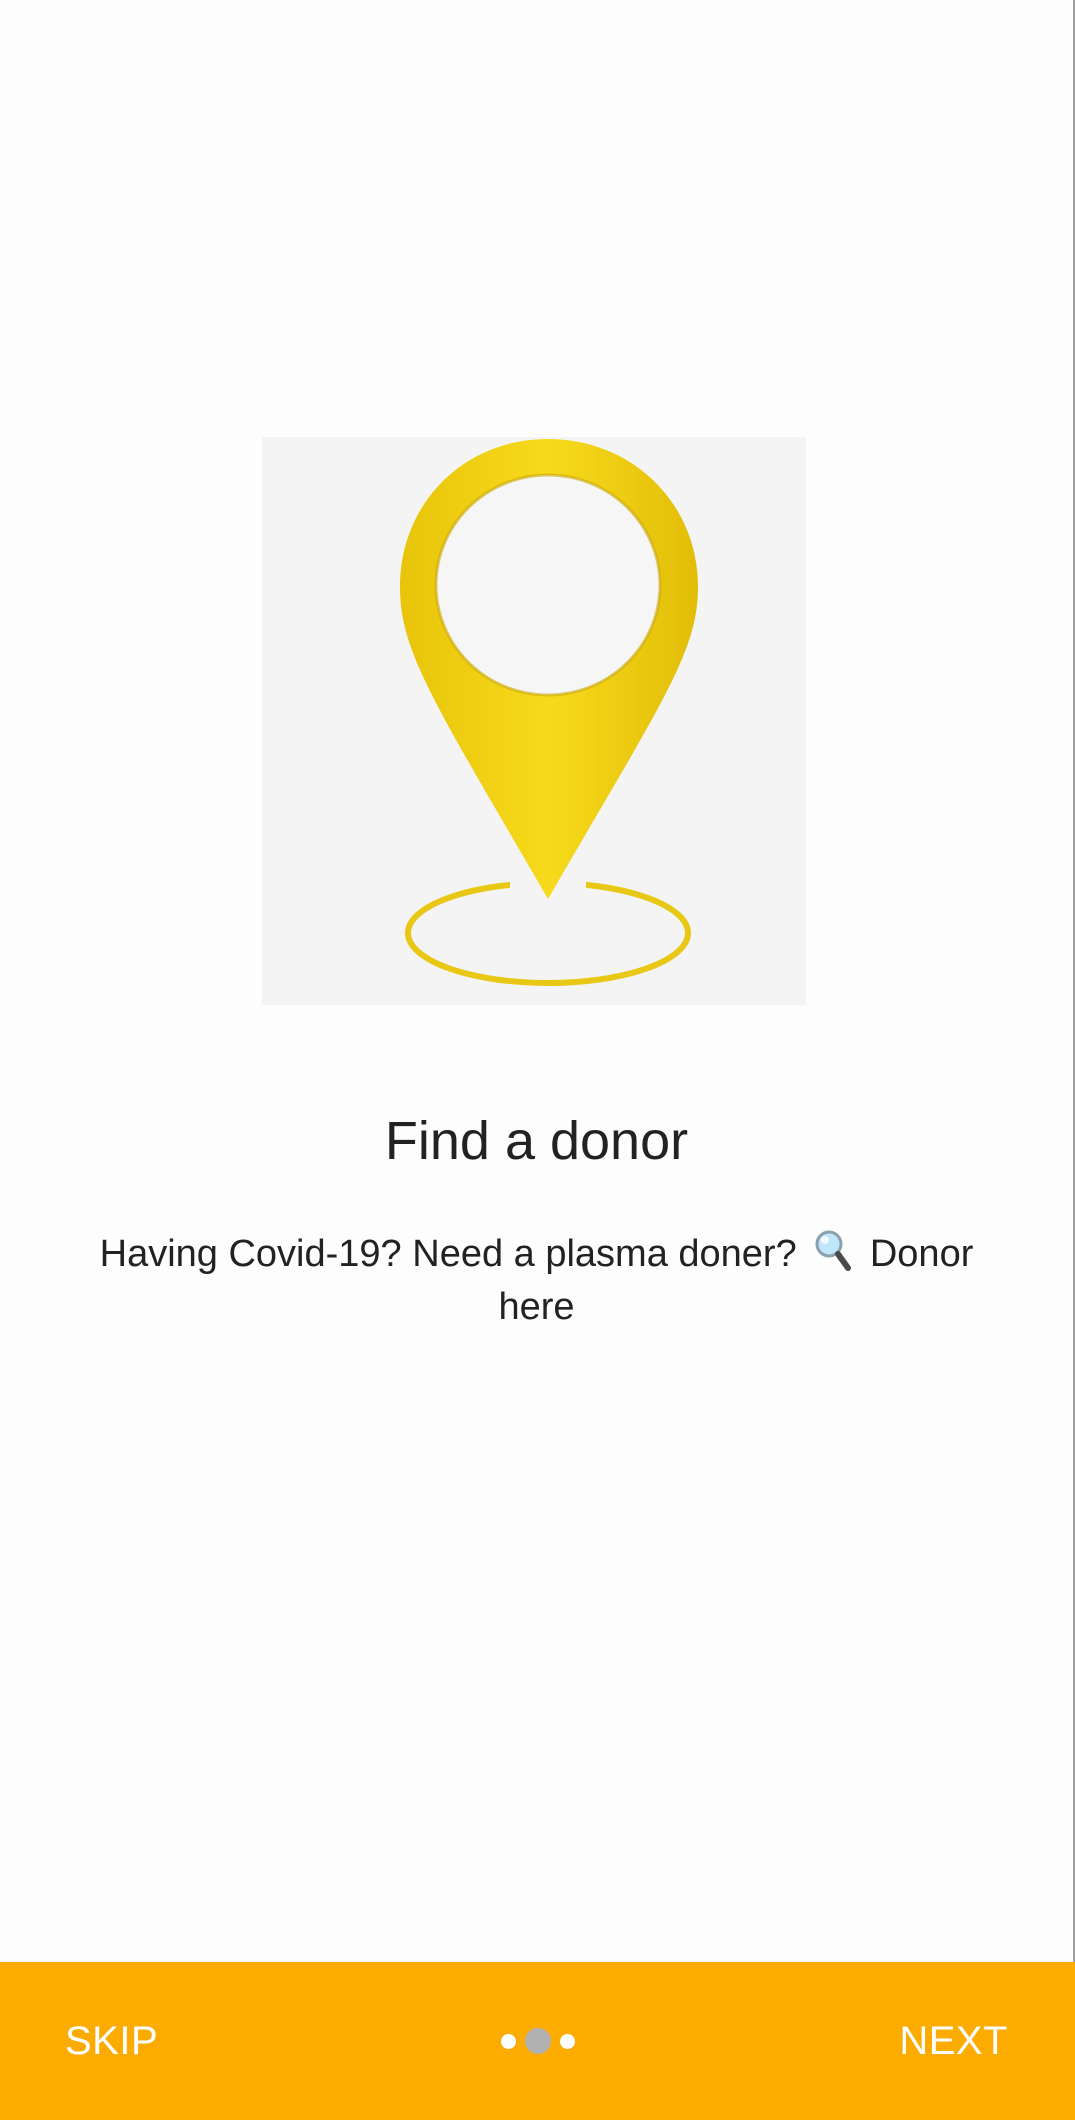  I want to click on page-dot-2-active, so click(537, 2041).